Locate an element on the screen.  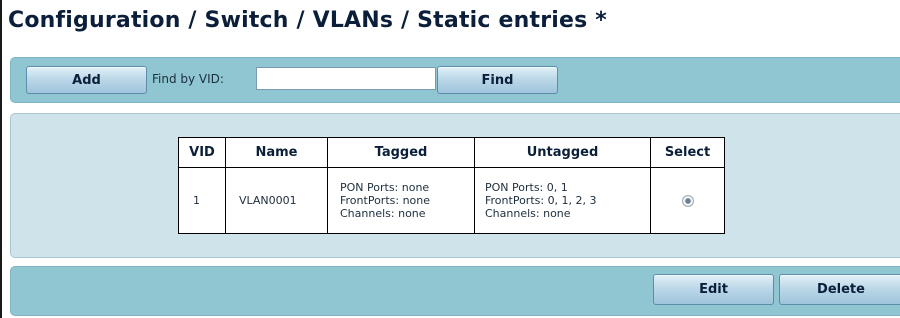
column-header-tagged: Tagged is located at coordinates (401, 152).